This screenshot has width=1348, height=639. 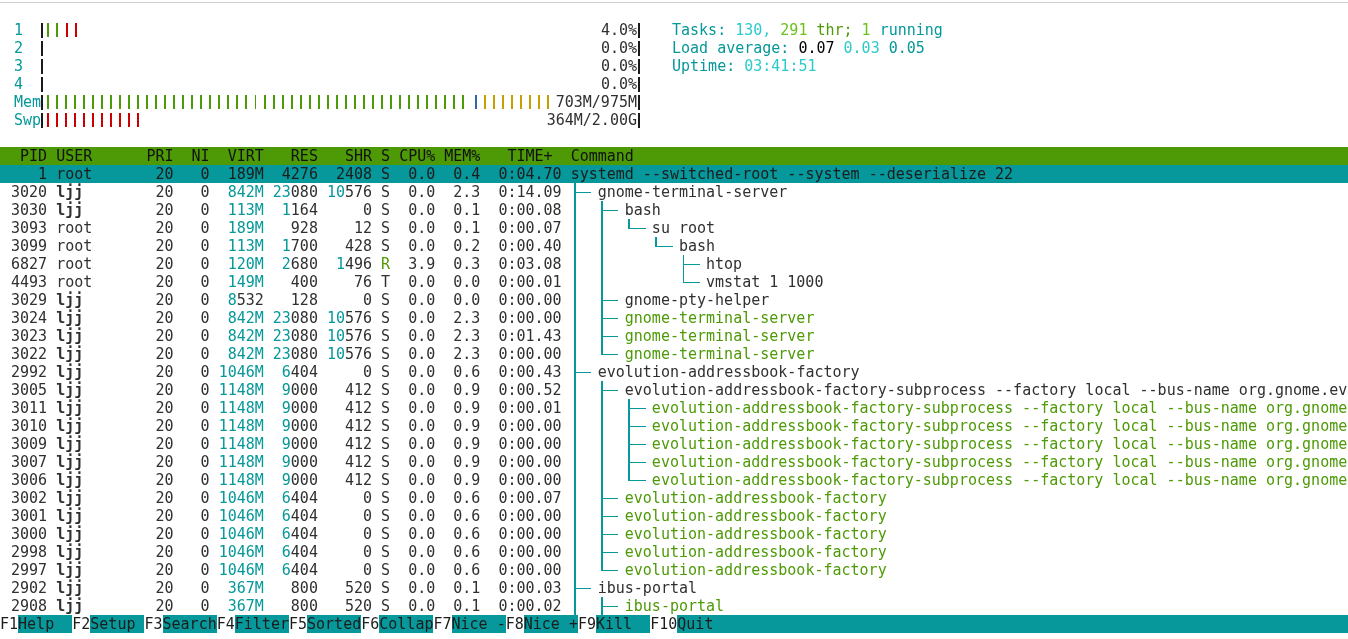 What do you see at coordinates (349, 156) in the screenshot?
I see `column-header: SHR` at bounding box center [349, 156].